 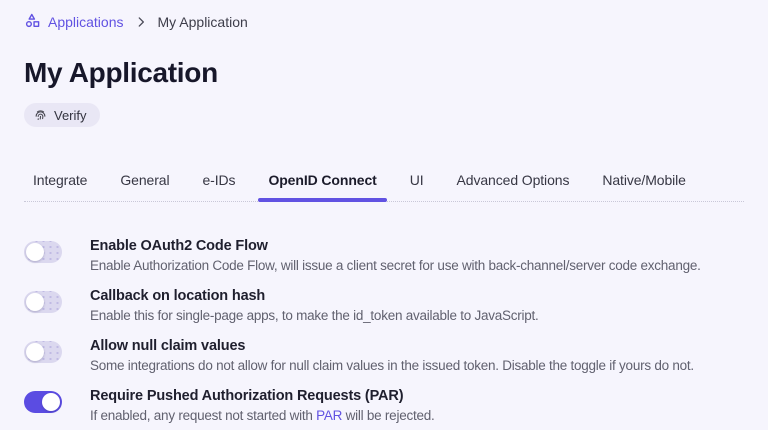 I want to click on setting-label: Allow null claim values, so click(x=168, y=345).